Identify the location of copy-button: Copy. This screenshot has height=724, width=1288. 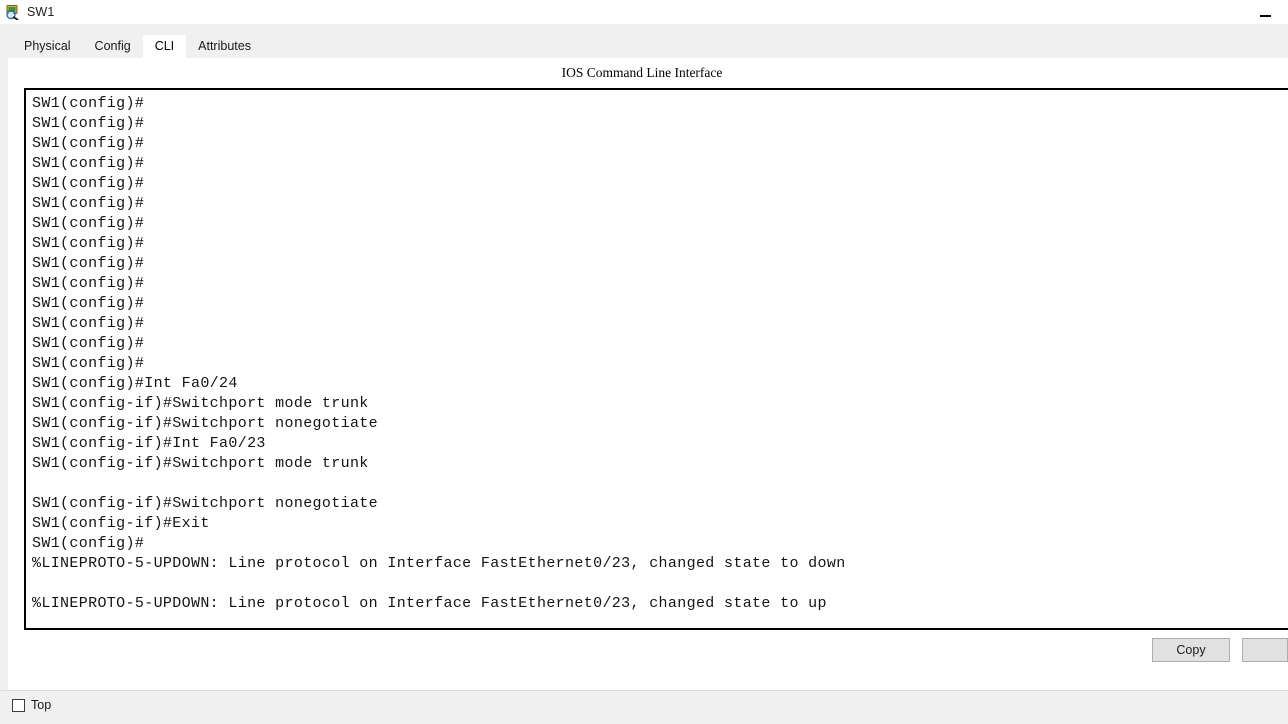
(1191, 650).